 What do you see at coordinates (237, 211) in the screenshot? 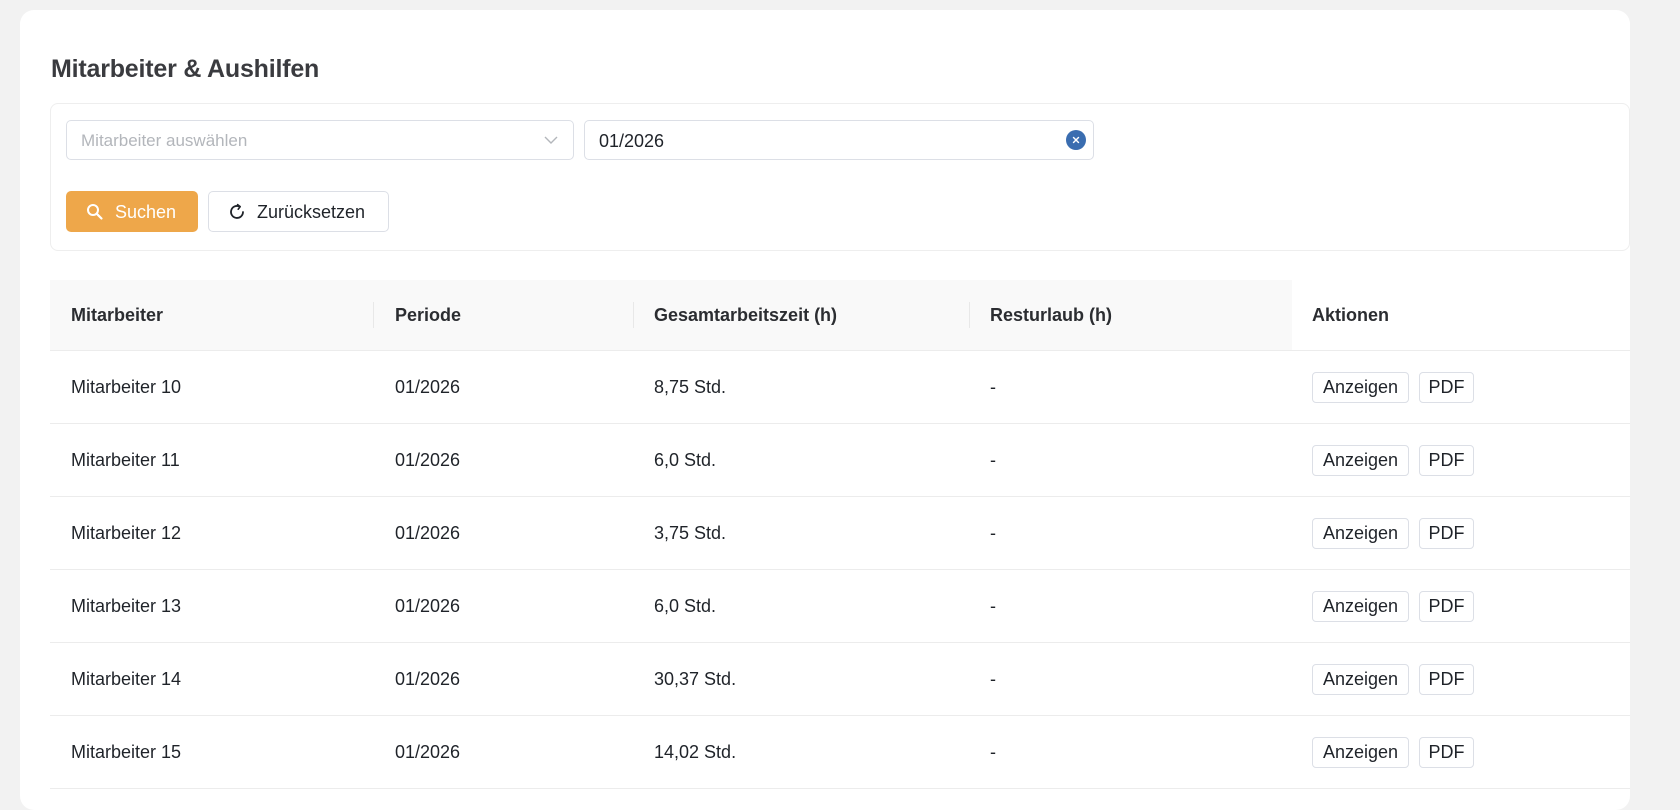
I see `refresh-icon` at bounding box center [237, 211].